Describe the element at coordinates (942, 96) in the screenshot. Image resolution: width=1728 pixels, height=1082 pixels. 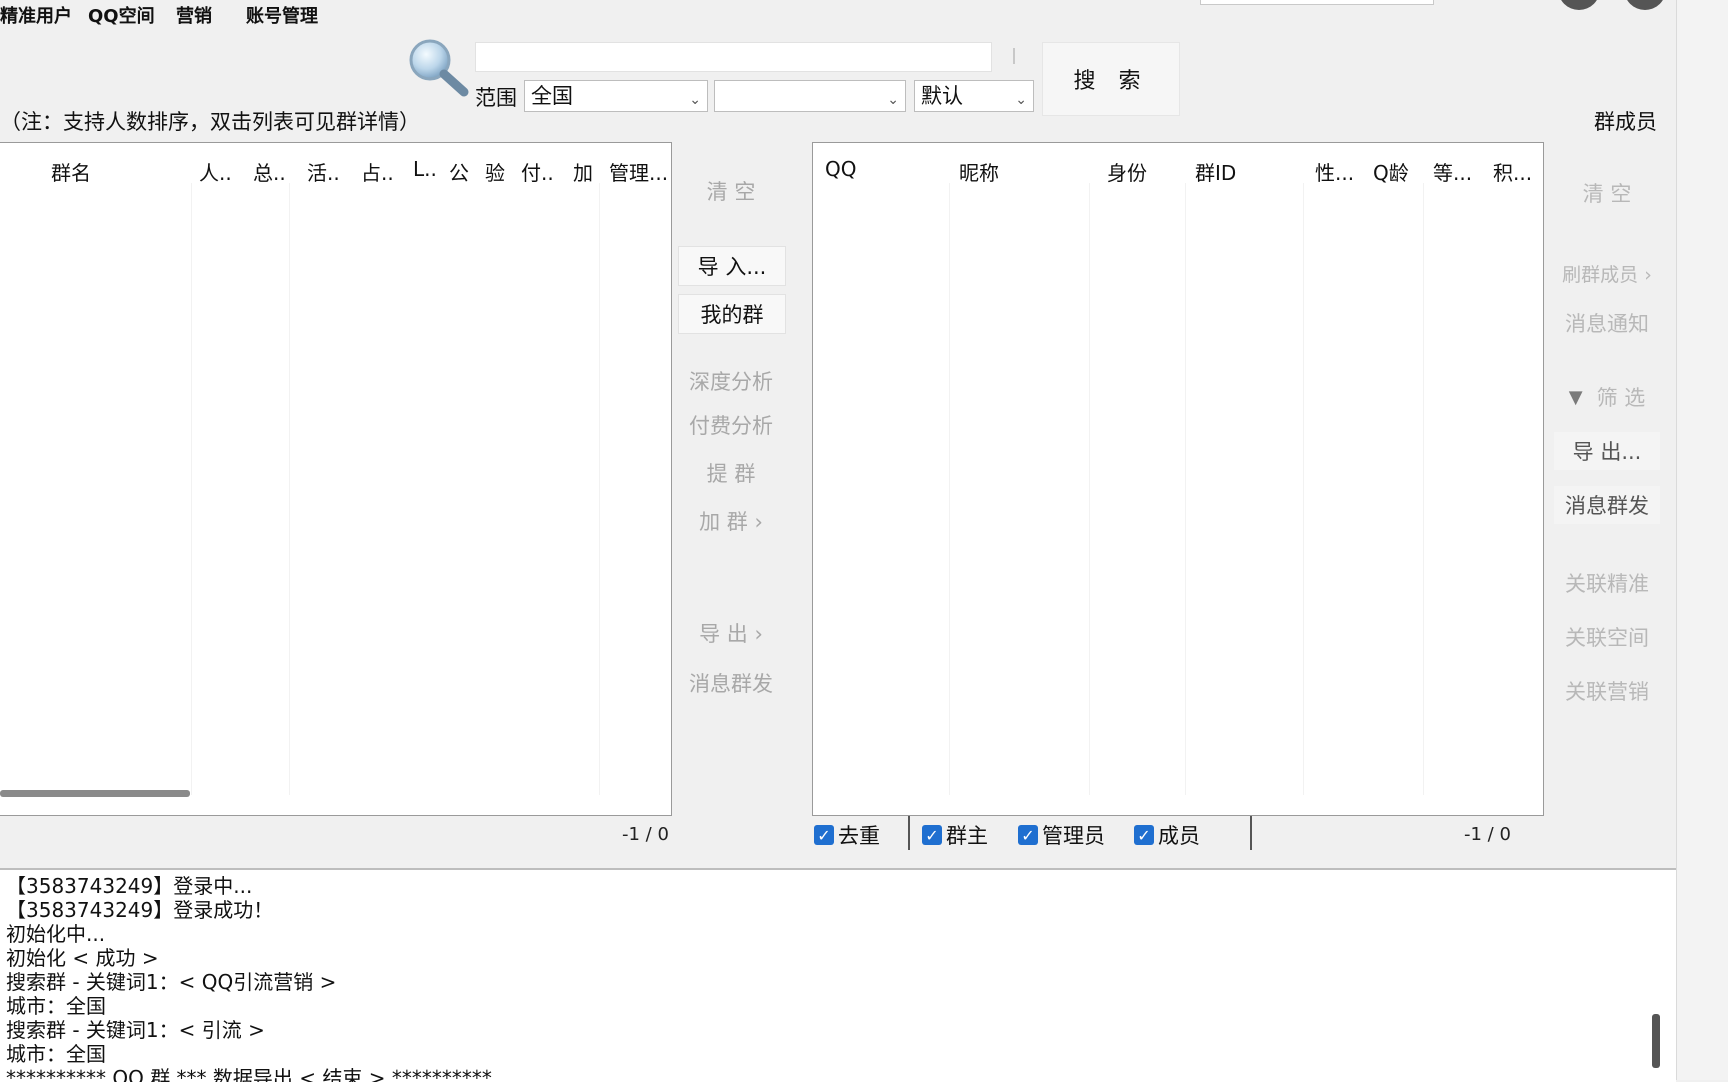
I see `sort-select-value: 默认` at that location.